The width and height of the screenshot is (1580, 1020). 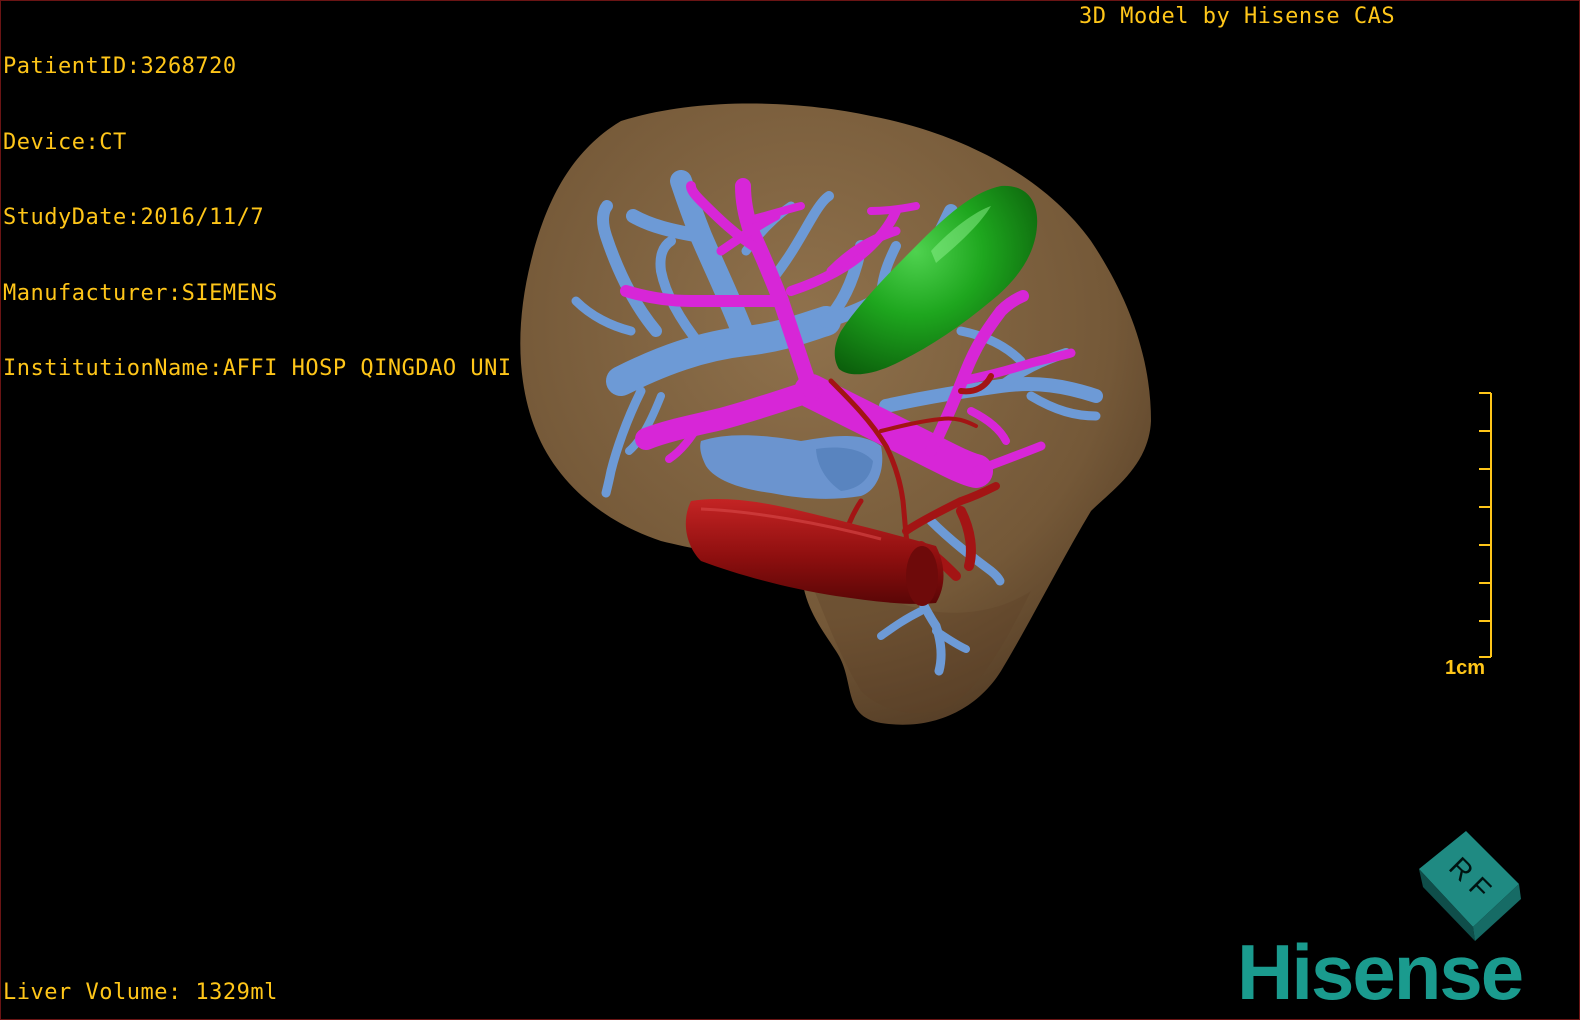 What do you see at coordinates (1471, 886) in the screenshot?
I see `orientation-cube: R F` at bounding box center [1471, 886].